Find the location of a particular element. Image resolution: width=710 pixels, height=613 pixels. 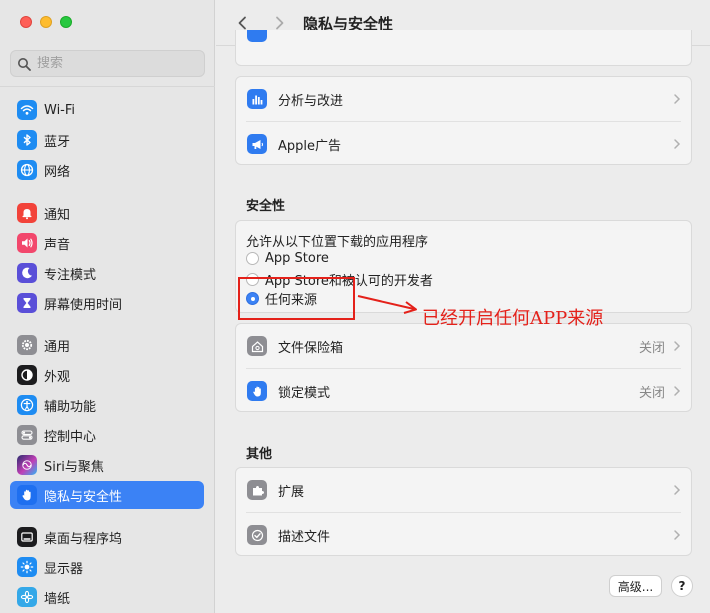

sidebar-item-label: Siri与聚焦 is located at coordinates (74, 467).